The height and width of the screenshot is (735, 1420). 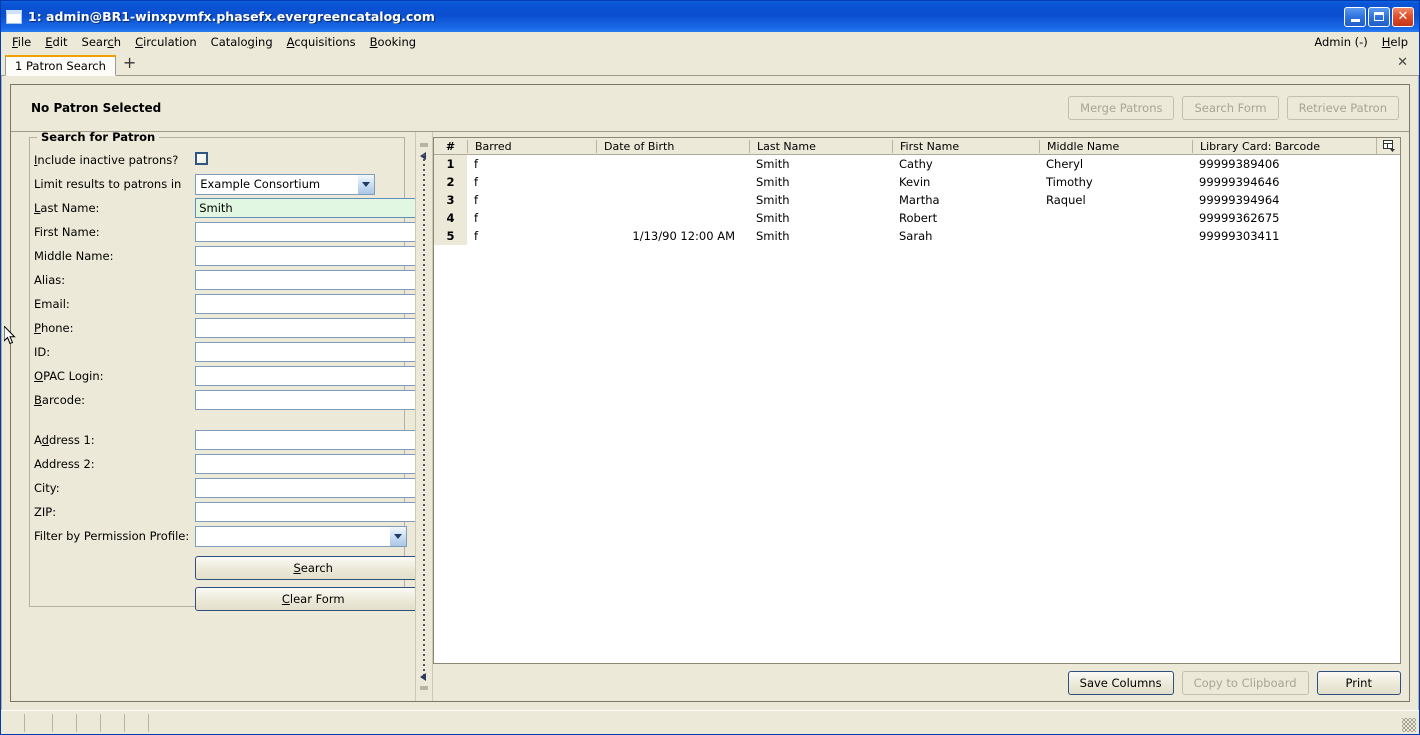 I want to click on label-opac-login: OPAC Login:, so click(x=69, y=376).